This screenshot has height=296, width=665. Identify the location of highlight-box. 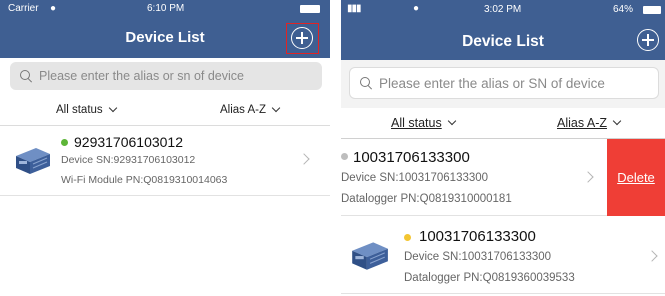
(302, 38).